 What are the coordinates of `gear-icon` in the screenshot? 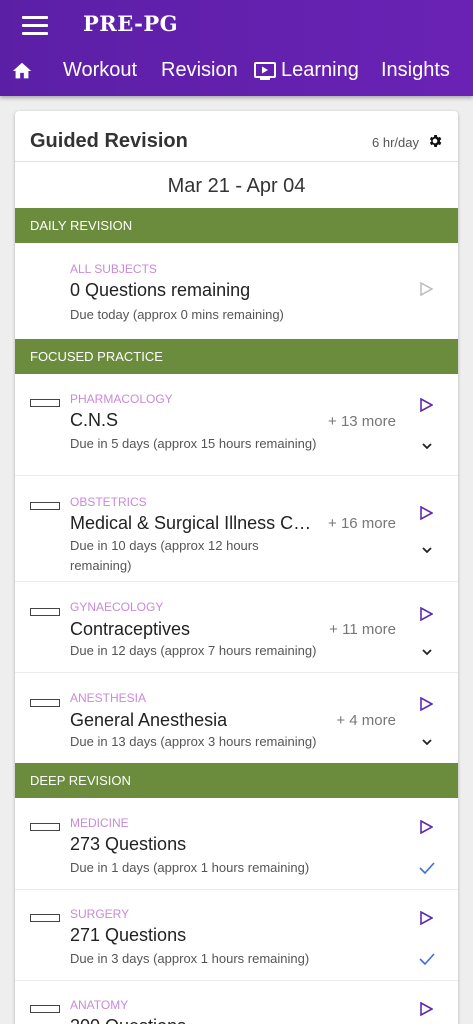 It's located at (435, 141).